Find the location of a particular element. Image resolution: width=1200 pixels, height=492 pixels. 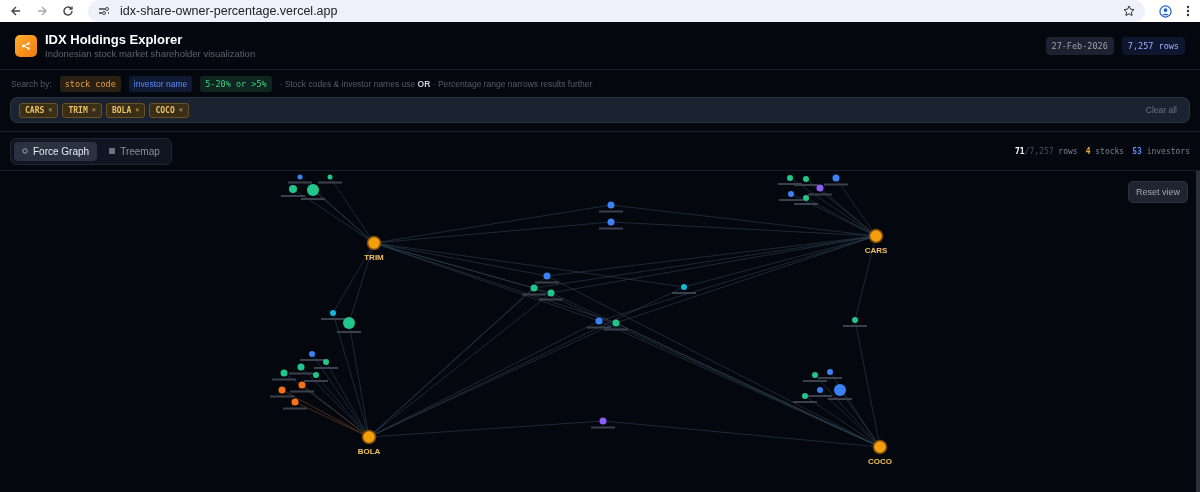

site-settings-icon is located at coordinates (104, 11).